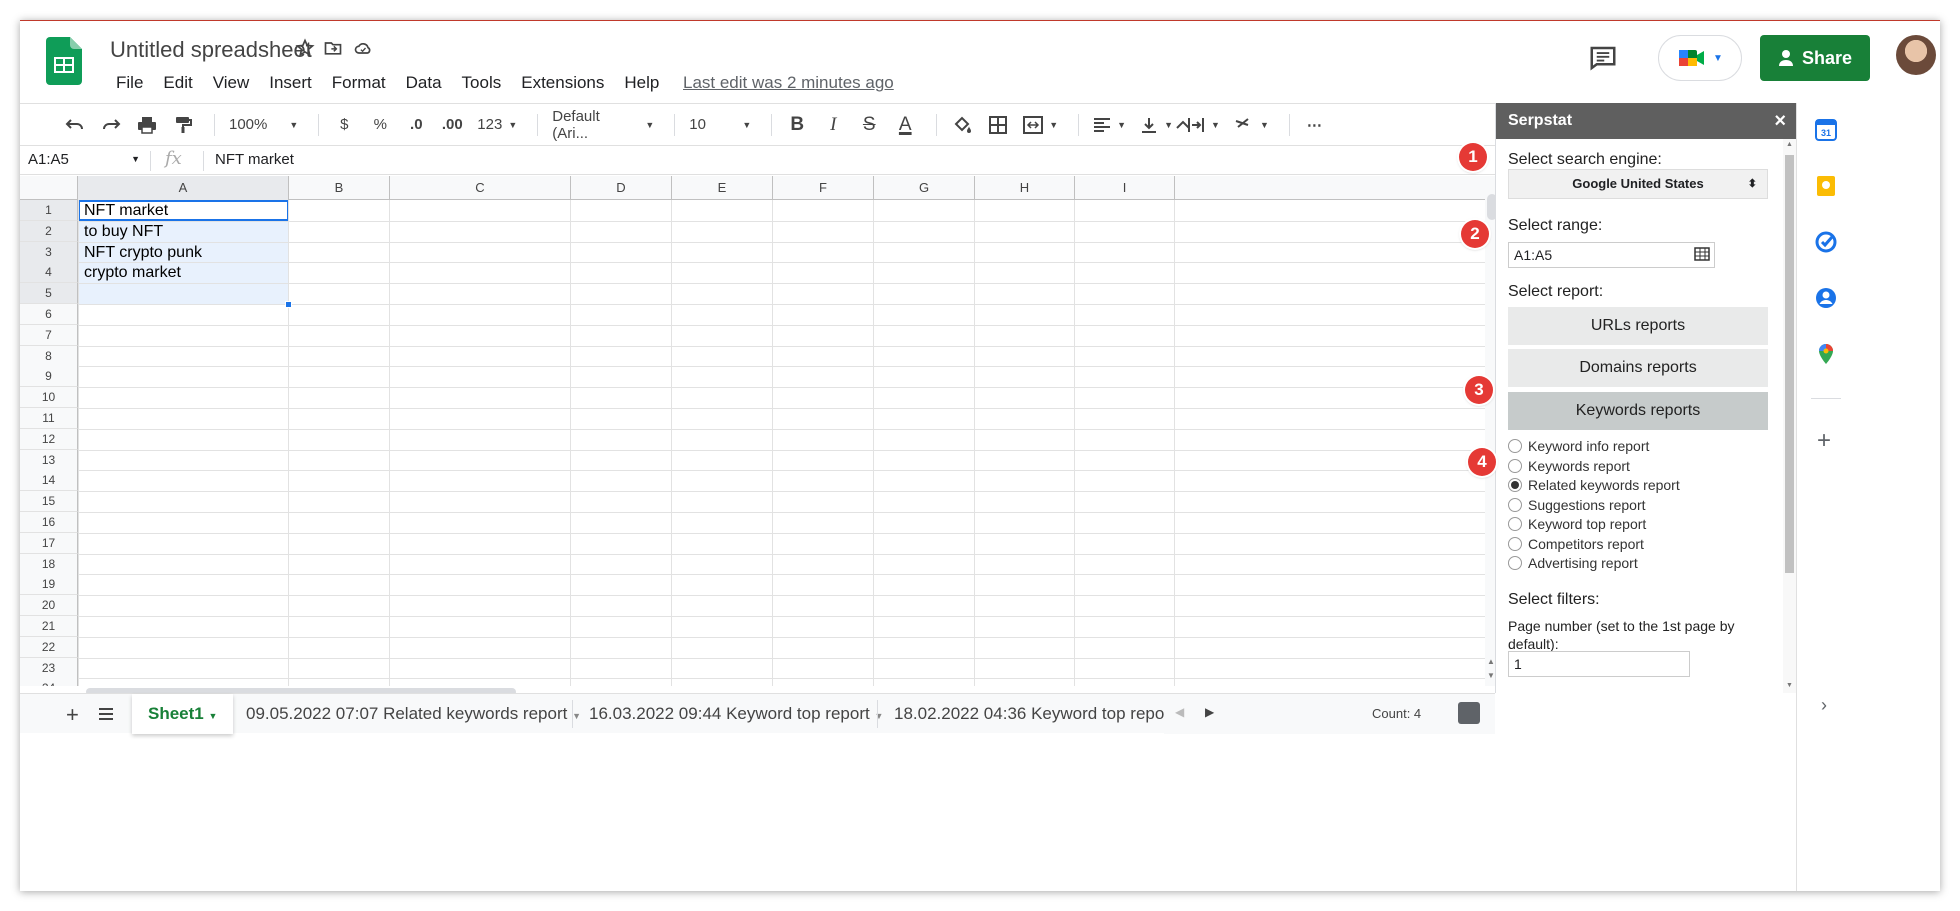 Image resolution: width=1960 pixels, height=911 pixels. Describe the element at coordinates (111, 125) in the screenshot. I see `redo-icon` at that location.